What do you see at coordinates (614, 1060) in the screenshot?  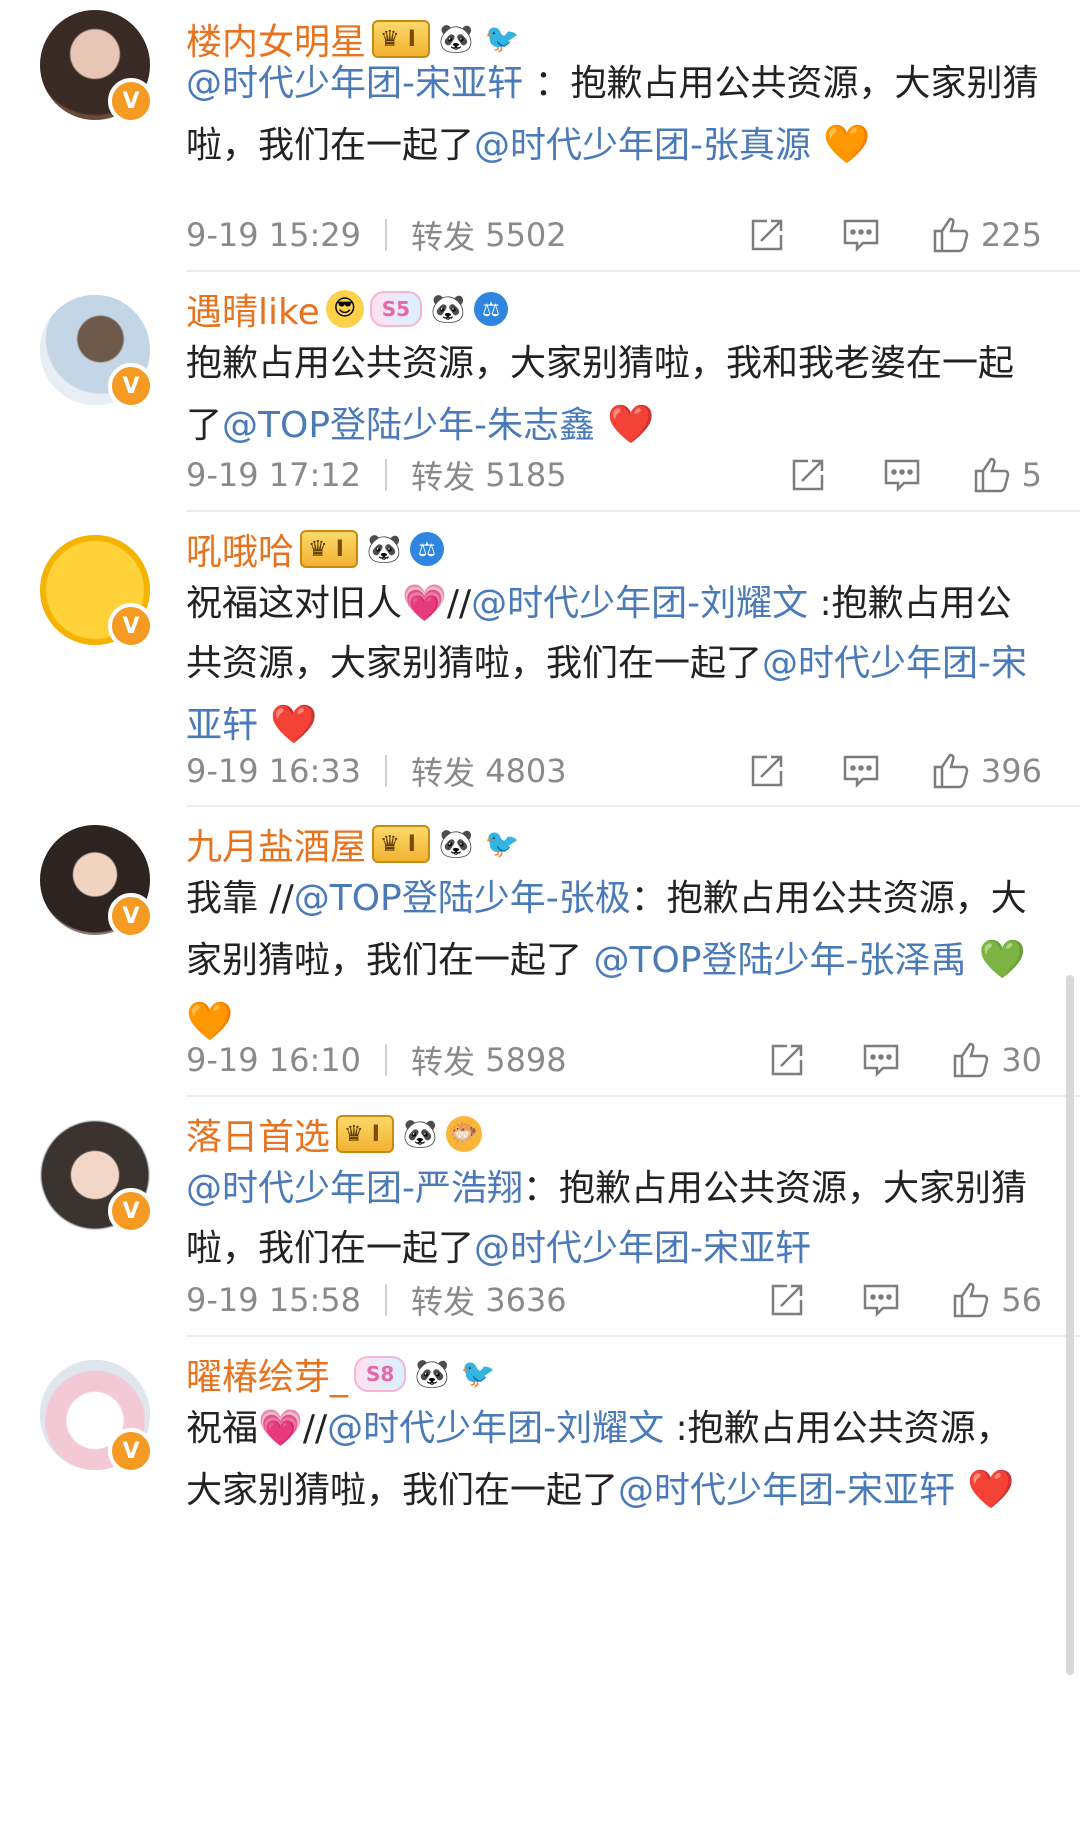 I see `comment-meta: 9-19 16:10 转发 5898 30` at bounding box center [614, 1060].